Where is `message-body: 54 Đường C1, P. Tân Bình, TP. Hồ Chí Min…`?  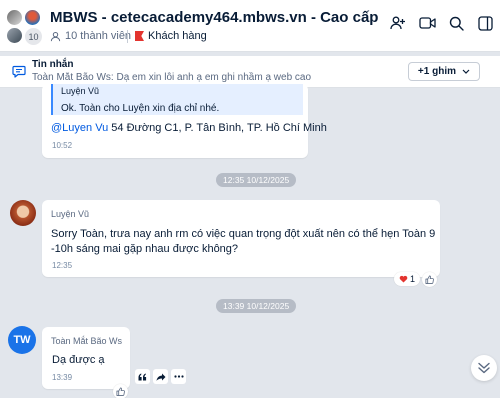
message-body: 54 Đường C1, P. Tân Bình, TP. Hồ Chí Min… is located at coordinates (217, 128).